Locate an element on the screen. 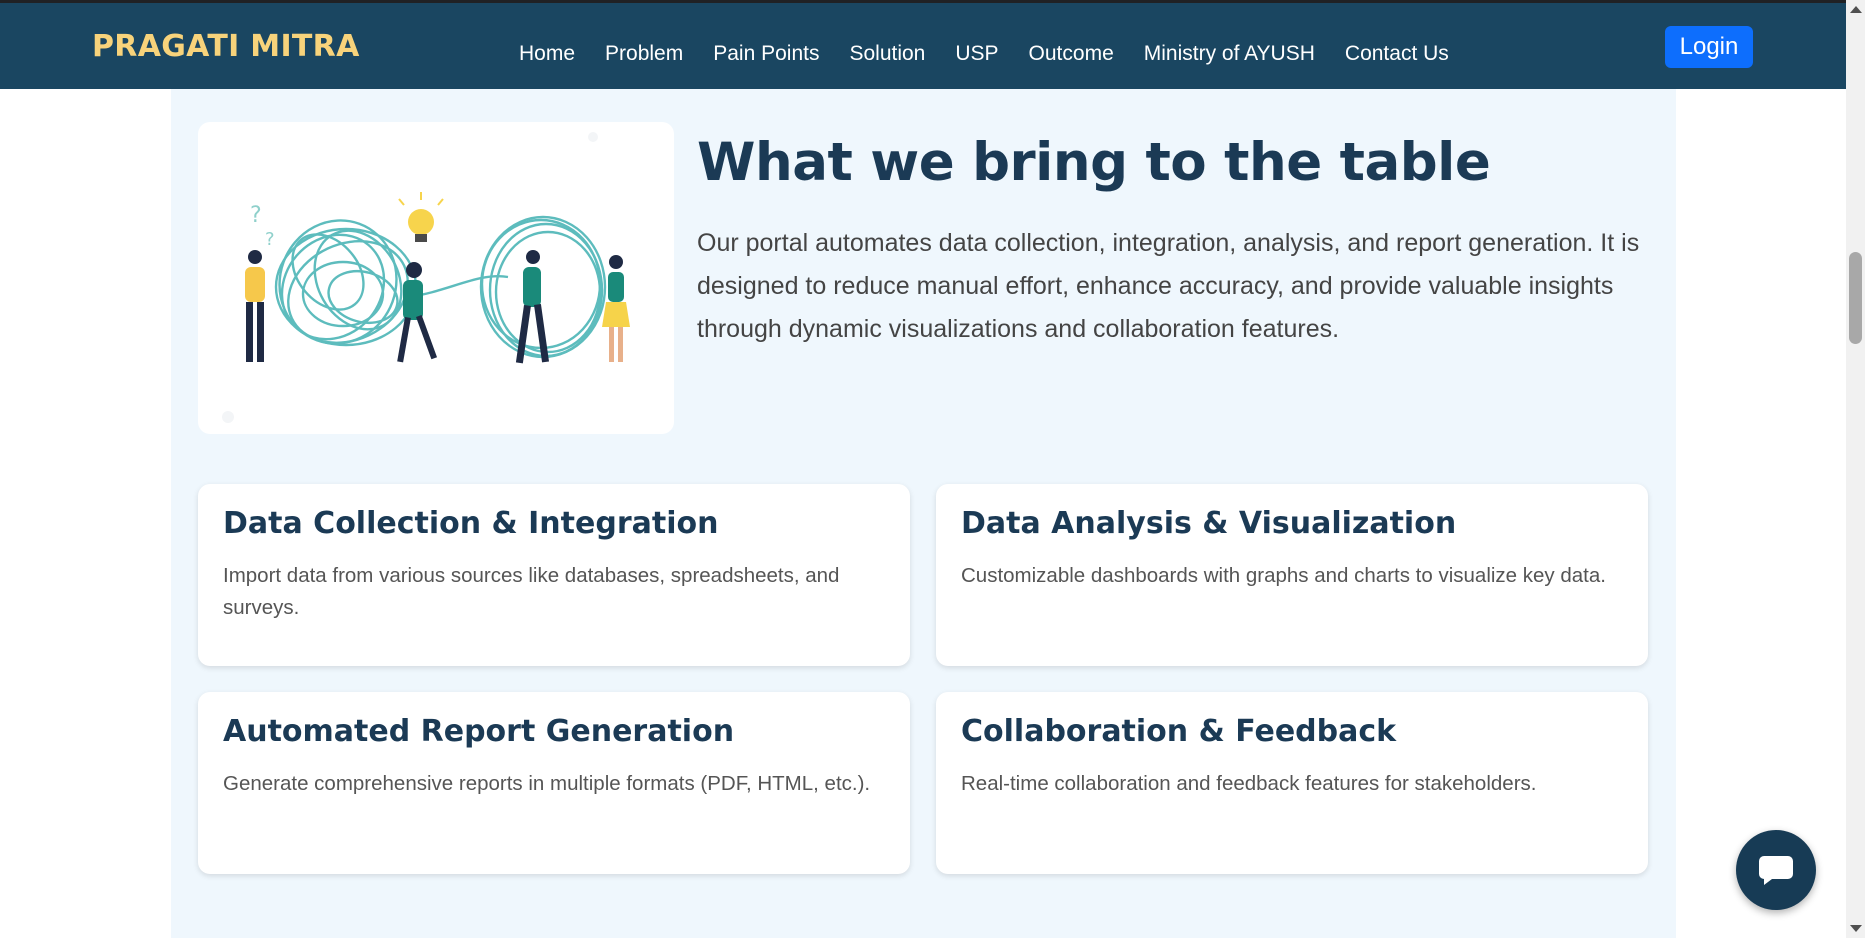  tangled-thread-illustration: ? ? is located at coordinates (426, 277).